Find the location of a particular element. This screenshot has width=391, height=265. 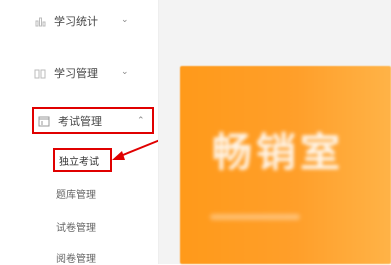

book-icon is located at coordinates (40, 73).